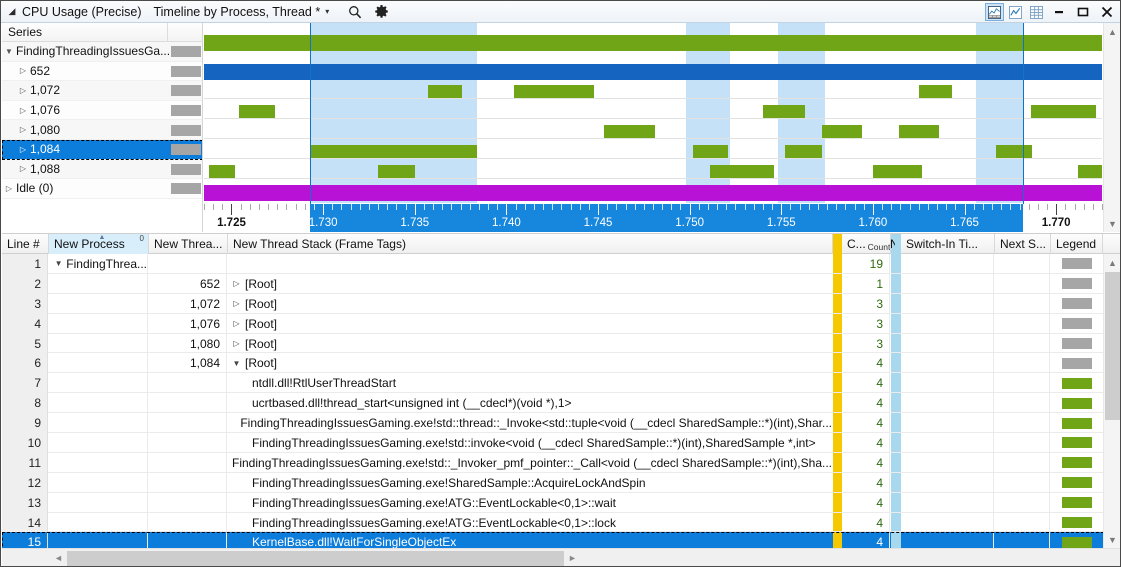 This screenshot has width=1121, height=567. What do you see at coordinates (99, 244) in the screenshot?
I see `column-header-new-process: New Process ▲ 0` at bounding box center [99, 244].